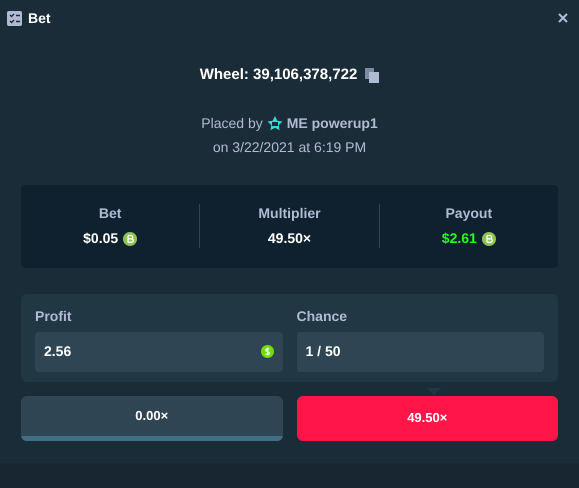 This screenshot has width=579, height=488. Describe the element at coordinates (289, 147) in the screenshot. I see `placed-date: on 3/22/2021 at 6:19 PM` at that location.